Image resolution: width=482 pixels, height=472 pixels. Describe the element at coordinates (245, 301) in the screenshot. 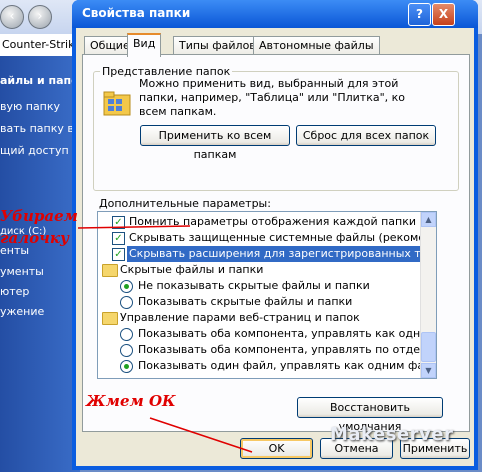

I see `list-item-label: Показывать скрытые файлы и папки` at that location.